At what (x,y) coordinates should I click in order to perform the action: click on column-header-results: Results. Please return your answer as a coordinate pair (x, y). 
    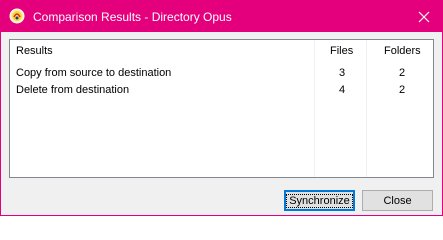
    Looking at the image, I should click on (34, 51).